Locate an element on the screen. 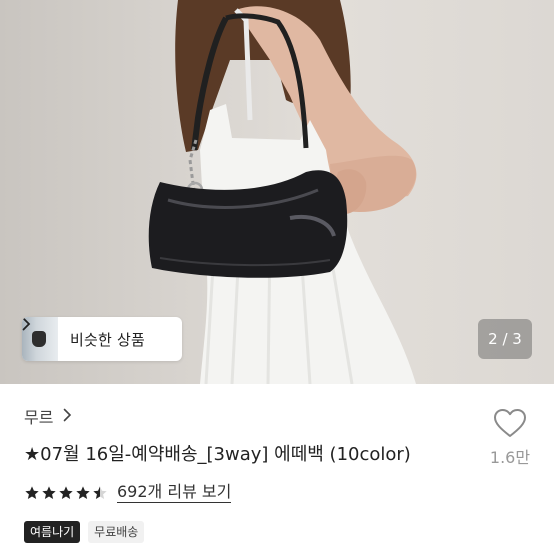 The width and height of the screenshot is (554, 554). store-link: 무르 is located at coordinates (48, 416).